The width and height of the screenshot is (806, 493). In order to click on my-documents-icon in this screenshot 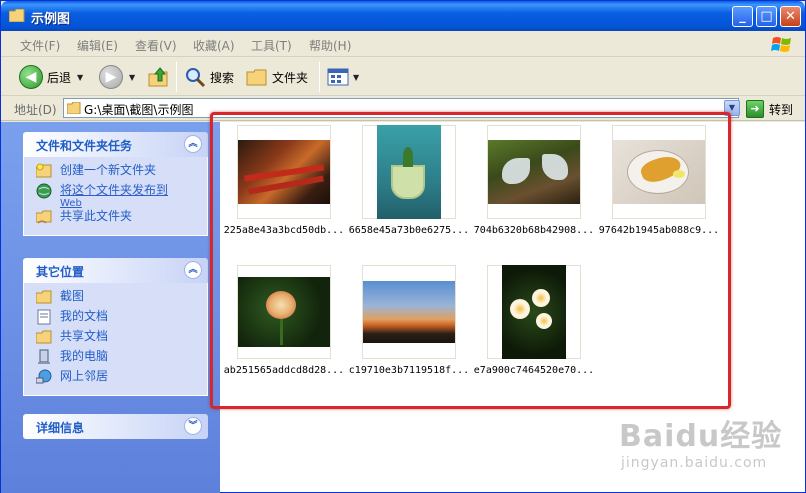, I will do `click(44, 317)`.